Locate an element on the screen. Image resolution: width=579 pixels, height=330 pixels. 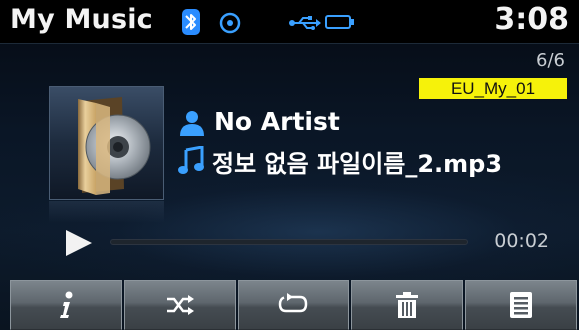
shuffle-icon is located at coordinates (180, 305).